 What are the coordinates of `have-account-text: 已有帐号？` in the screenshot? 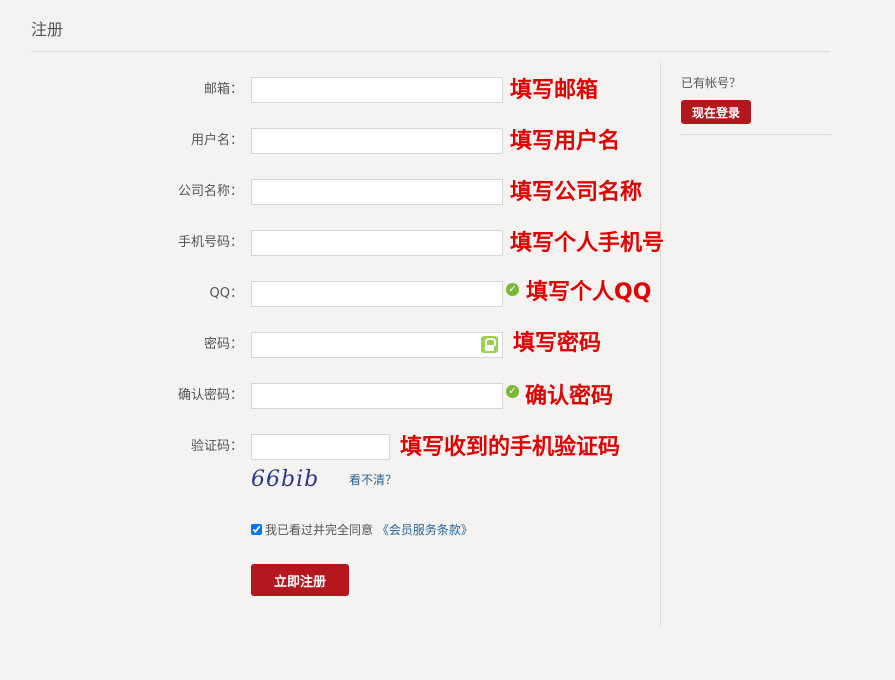 It's located at (711, 83).